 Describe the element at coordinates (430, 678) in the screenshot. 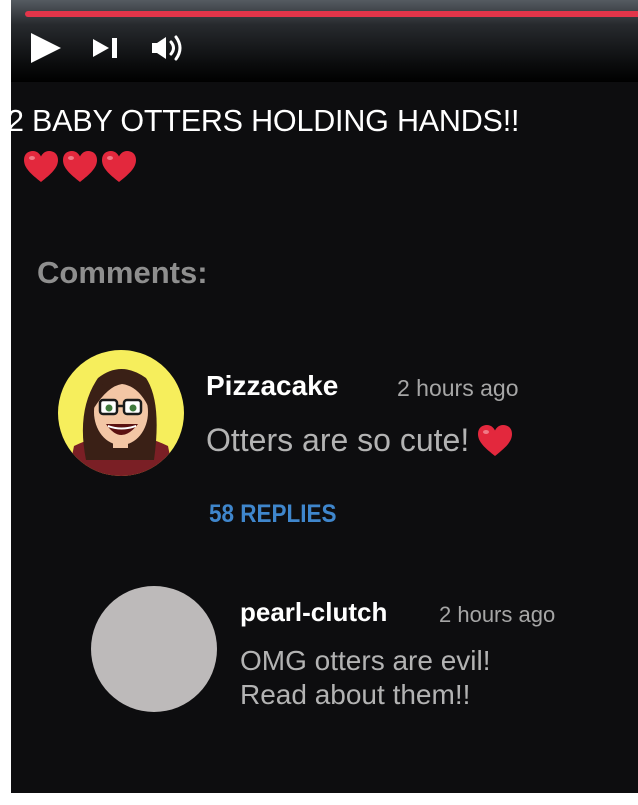

I see `comment-text: OMG otters are evil! Read about them!!` at that location.